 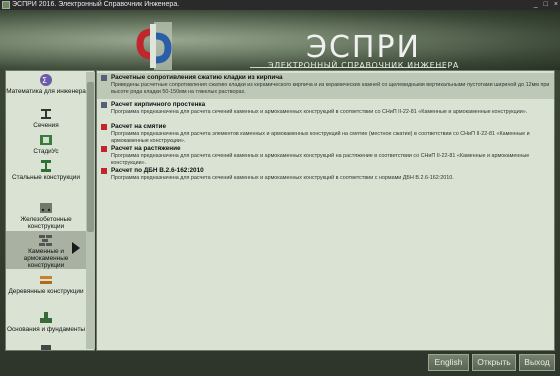 What do you see at coordinates (363, 65) in the screenshot?
I see `brand-subtitle: ЭЛЕКТРОННЫЙ СПРАВОЧНИК ИНЖЕНЕРА` at bounding box center [363, 65].